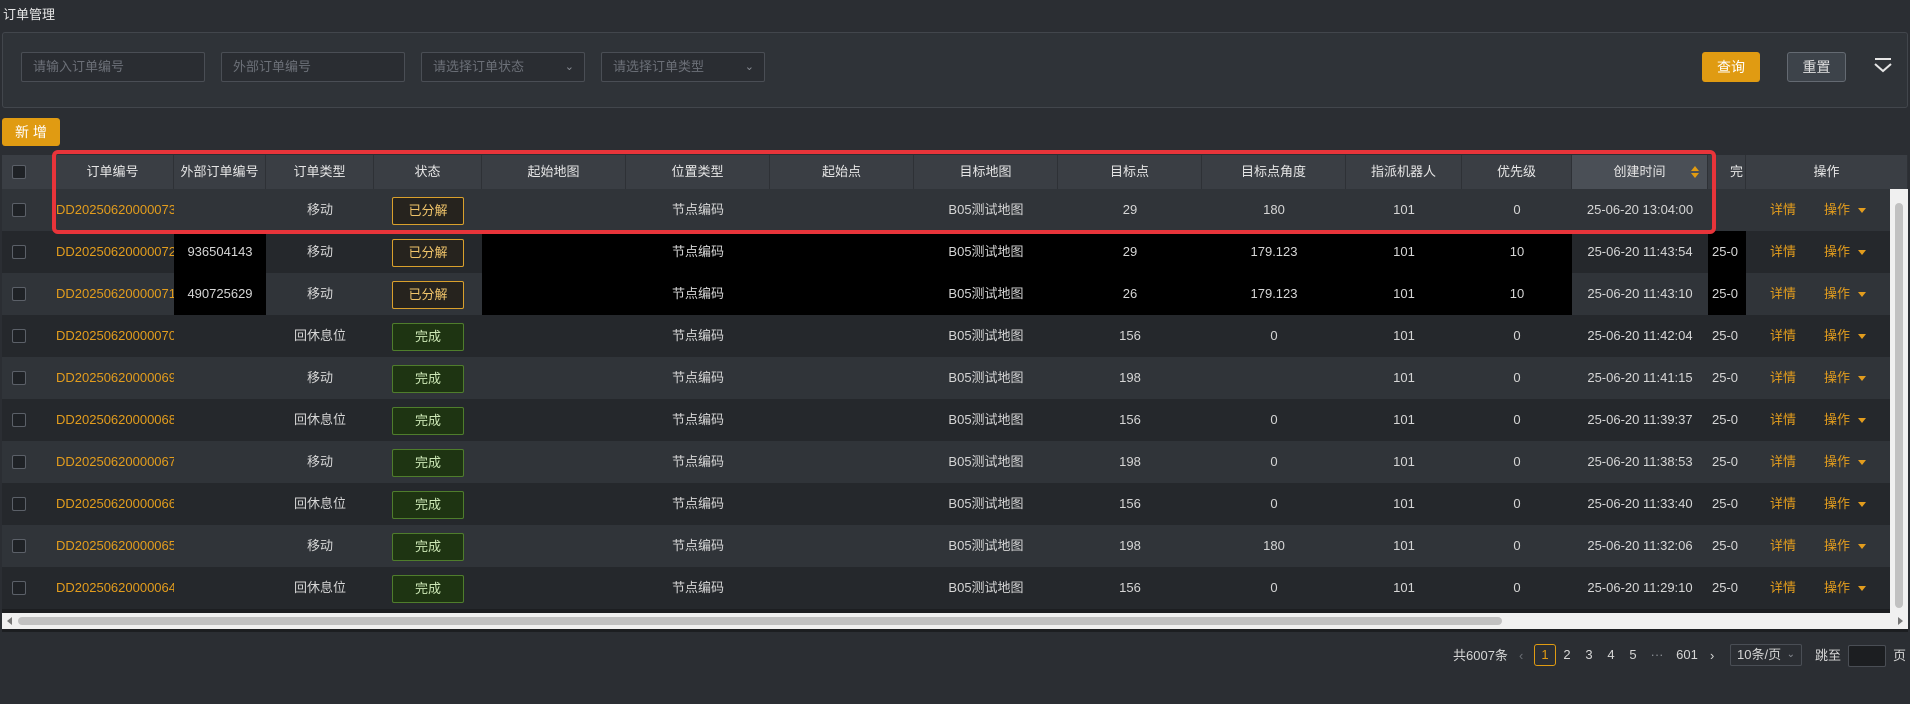  What do you see at coordinates (683, 67) in the screenshot?
I see `type-select: 请选择订单类型 ⌄` at bounding box center [683, 67].